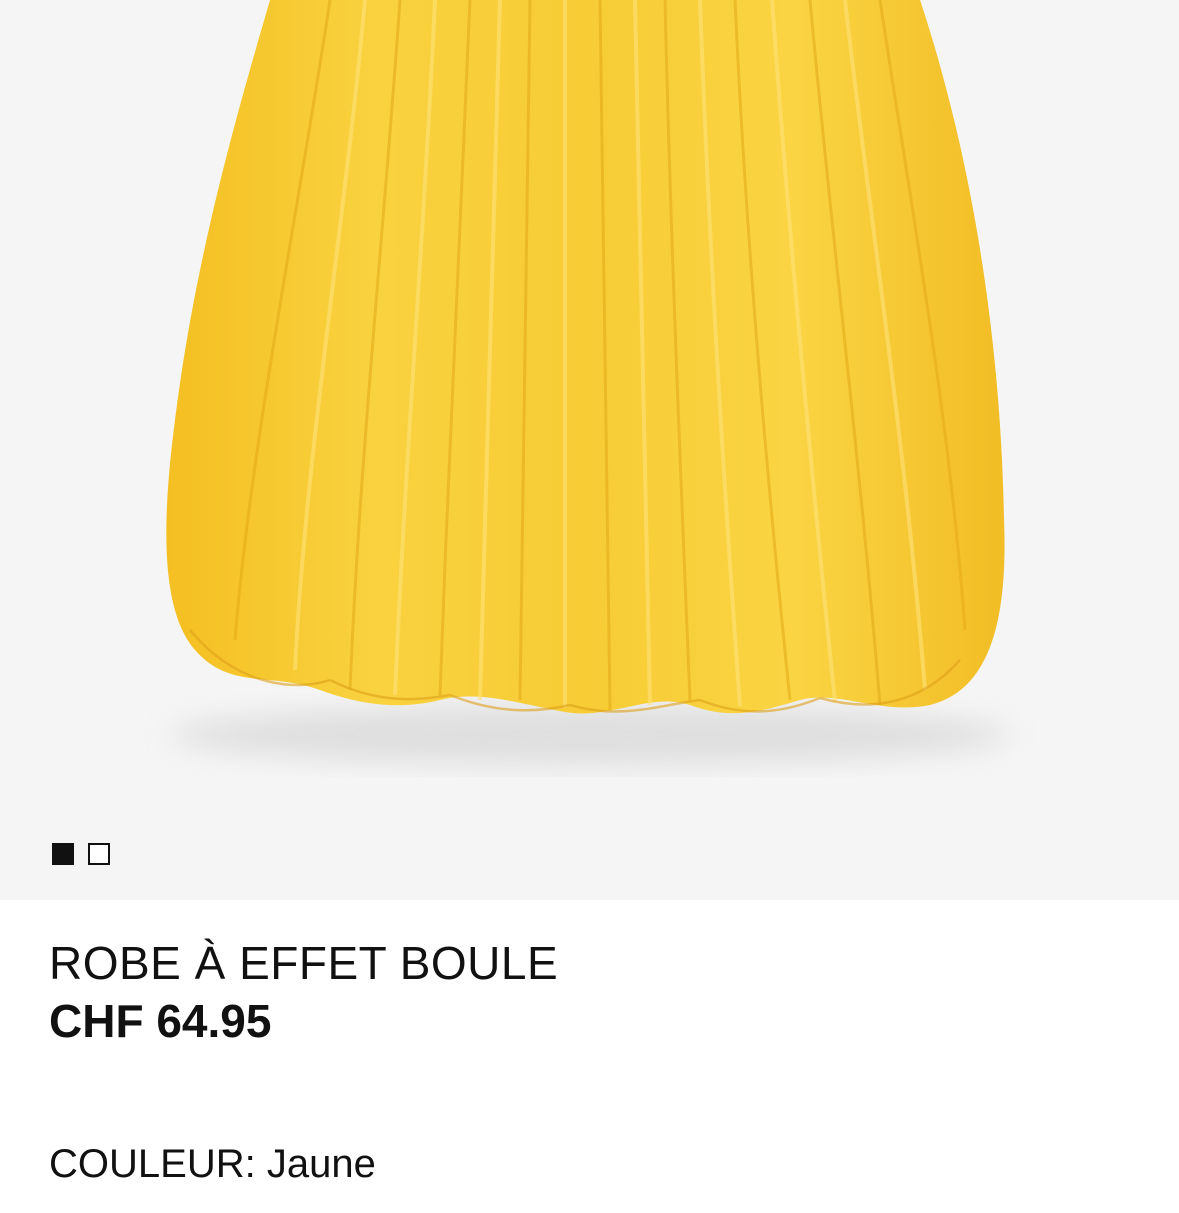 Image resolution: width=1179 pixels, height=1213 pixels. What do you see at coordinates (152, 1164) in the screenshot?
I see `color-label: COULEUR:` at bounding box center [152, 1164].